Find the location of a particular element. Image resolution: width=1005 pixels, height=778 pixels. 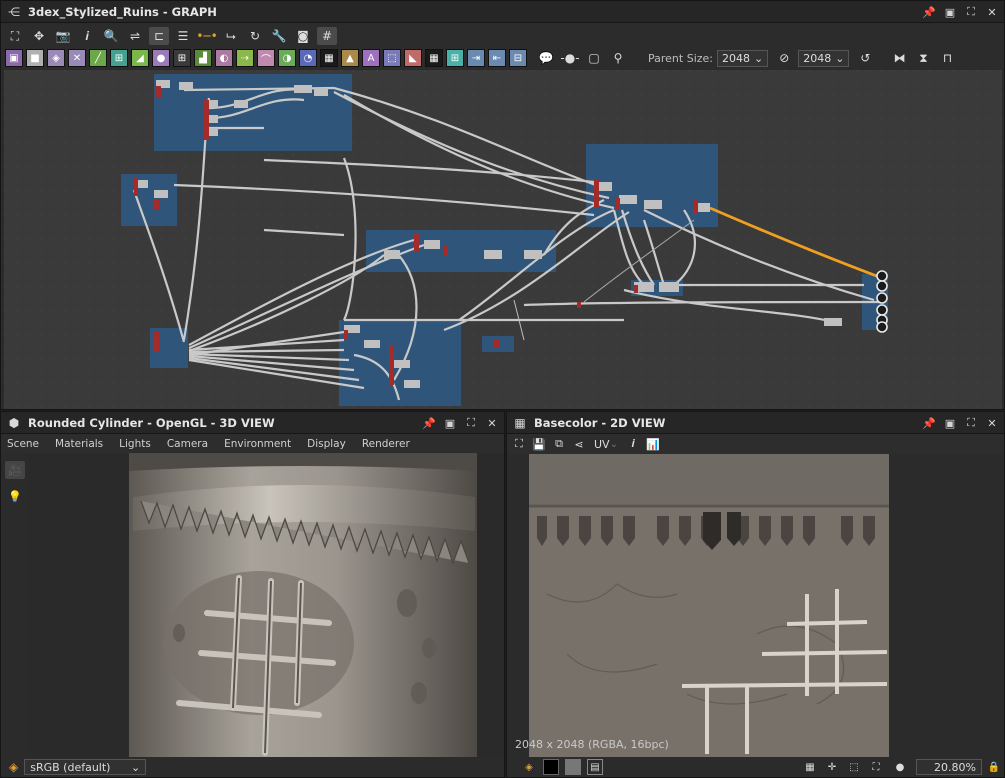

fill-atom-icon: ◣ is located at coordinates (413, 58).